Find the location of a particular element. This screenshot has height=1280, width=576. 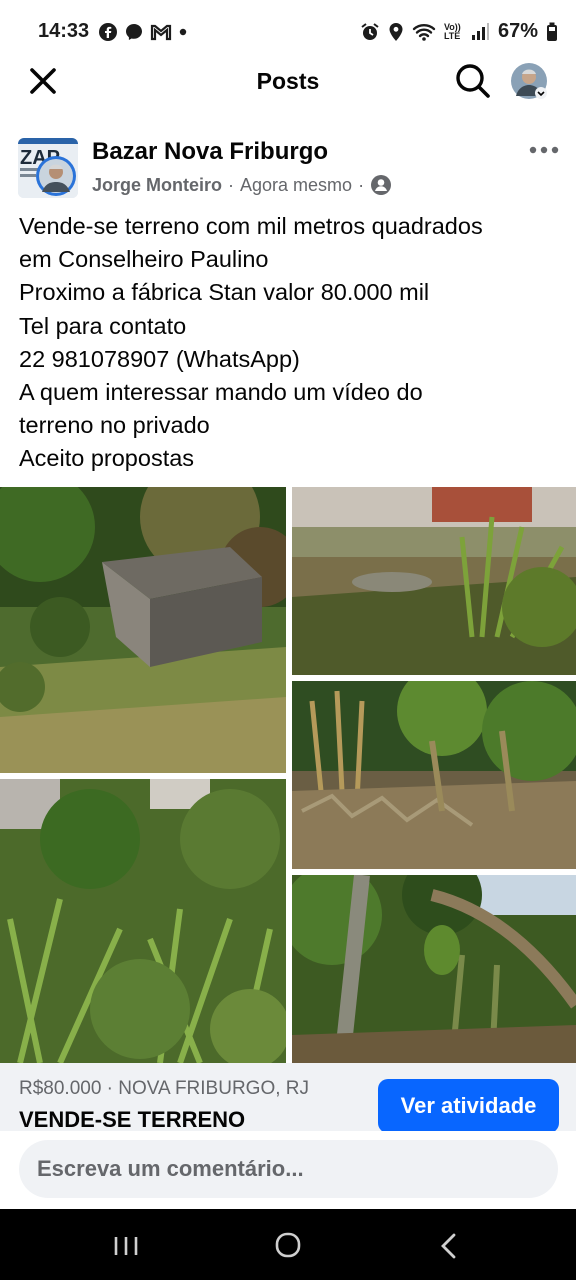

system-navigation-bar is located at coordinates (288, 1244).